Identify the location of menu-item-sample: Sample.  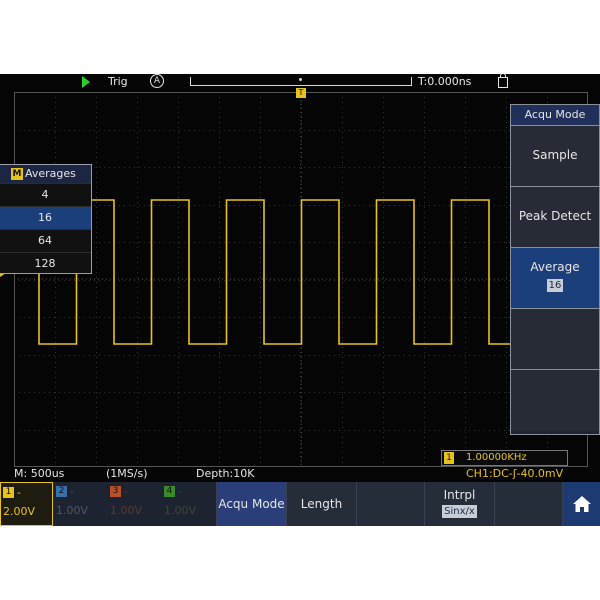
(555, 156).